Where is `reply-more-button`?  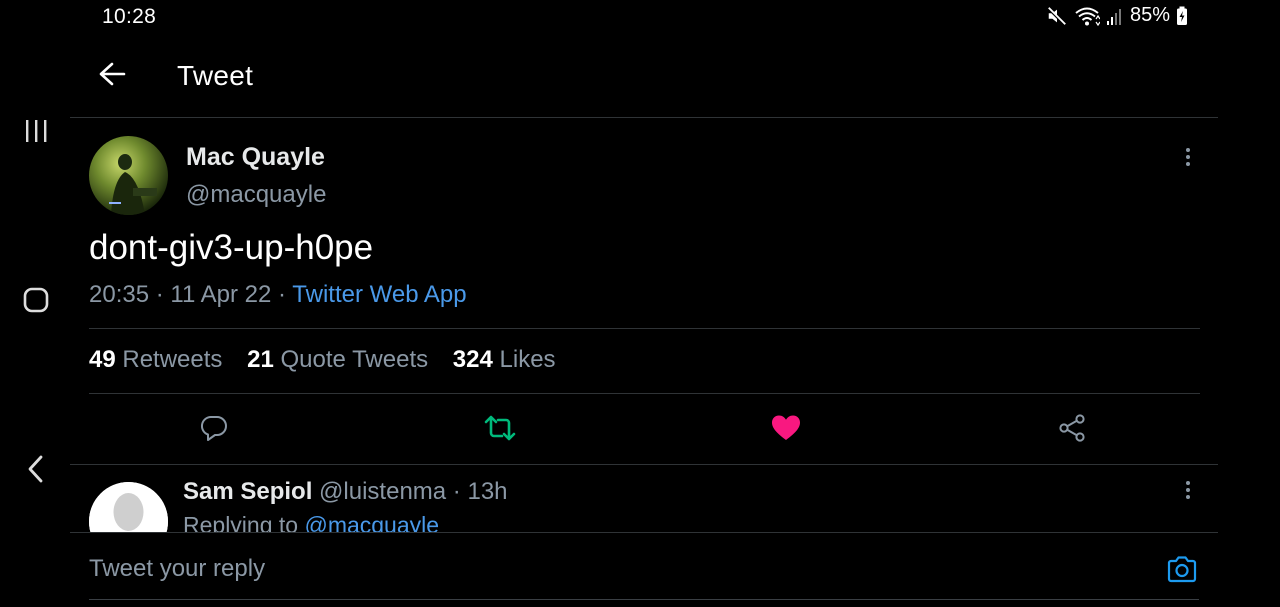 reply-more-button is located at coordinates (1188, 492).